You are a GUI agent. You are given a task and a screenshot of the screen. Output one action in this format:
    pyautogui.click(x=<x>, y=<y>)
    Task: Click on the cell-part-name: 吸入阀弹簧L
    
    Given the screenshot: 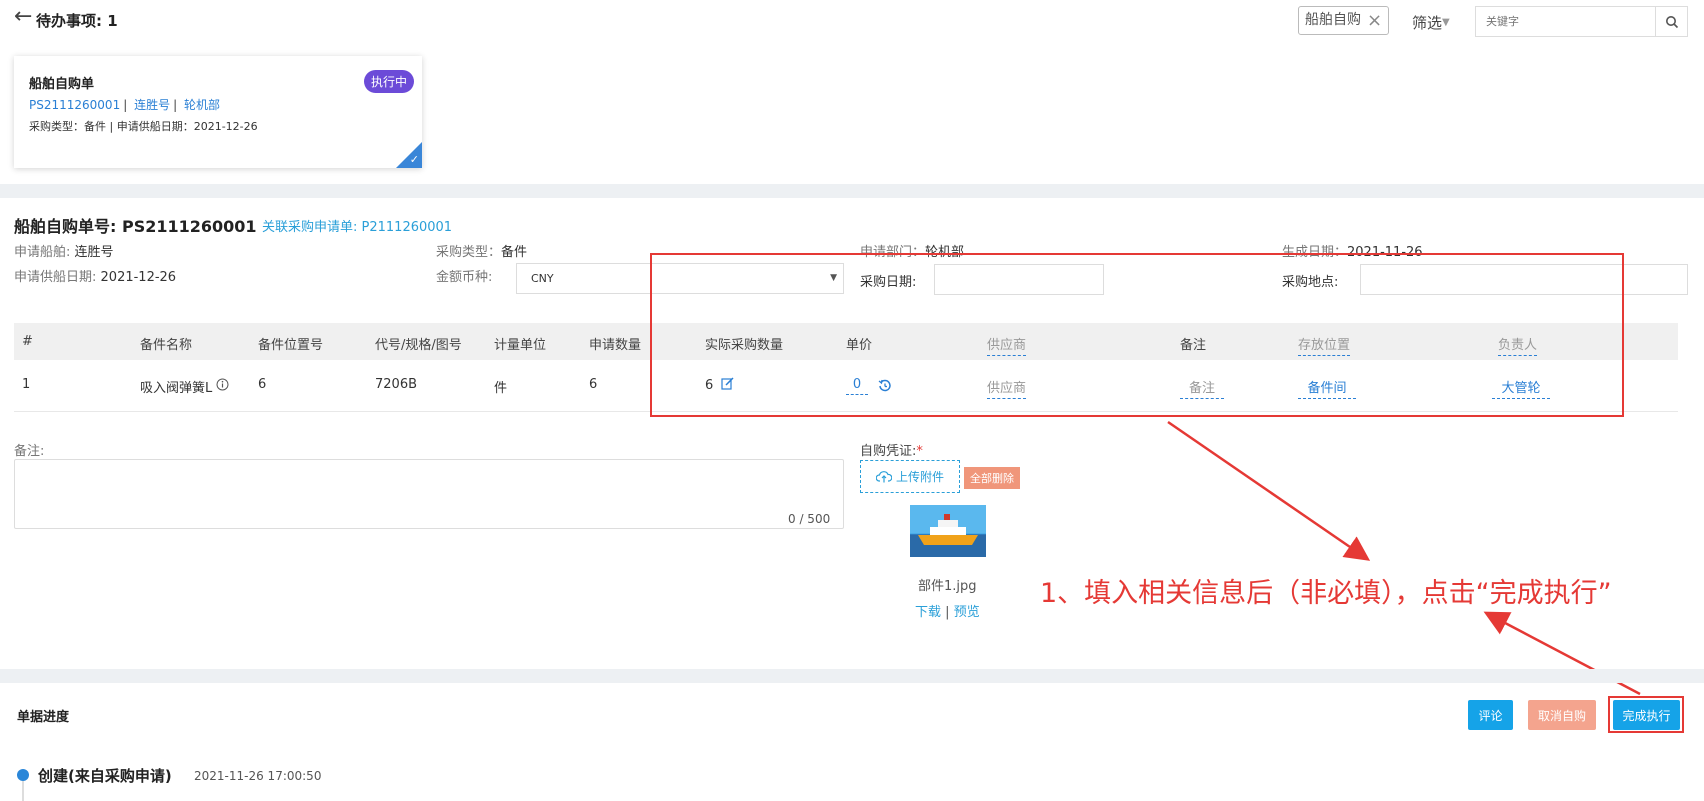 What is the action you would take?
    pyautogui.click(x=184, y=386)
    